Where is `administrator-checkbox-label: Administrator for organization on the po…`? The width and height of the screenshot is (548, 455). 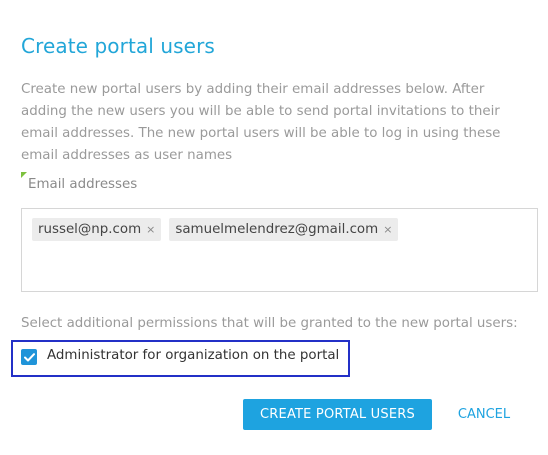
administrator-checkbox-label: Administrator for organization on the po… is located at coordinates (193, 355).